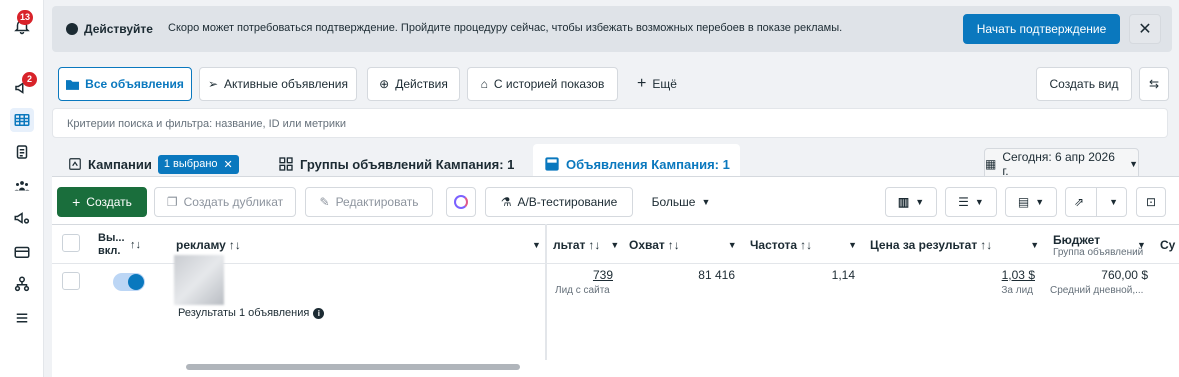 The image size is (1179, 377). I want to click on col-onoff-label: Вы... вкл., so click(111, 244).